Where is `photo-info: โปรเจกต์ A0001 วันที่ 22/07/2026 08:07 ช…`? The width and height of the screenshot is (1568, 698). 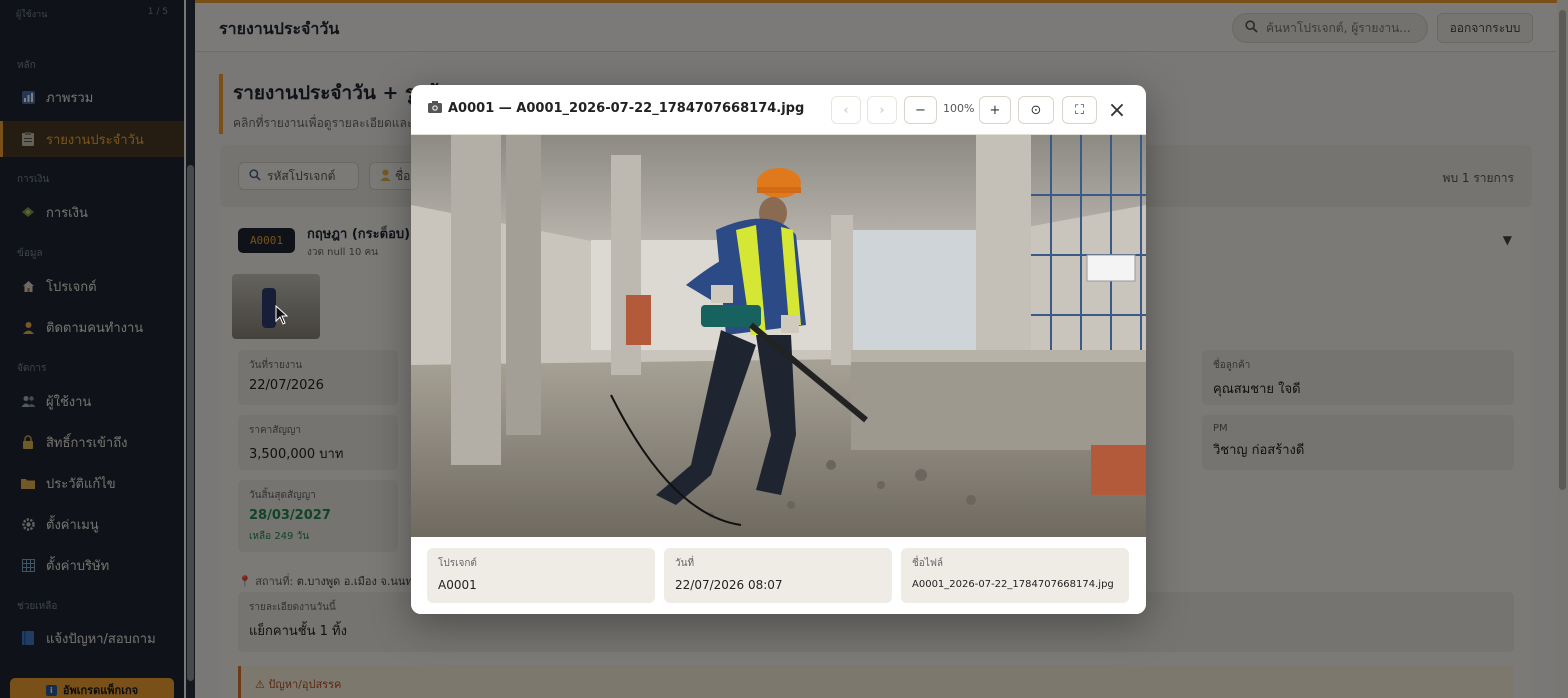
photo-info: โปรเจกต์ A0001 วันที่ 22/07/2026 08:07 ช… is located at coordinates (778, 575).